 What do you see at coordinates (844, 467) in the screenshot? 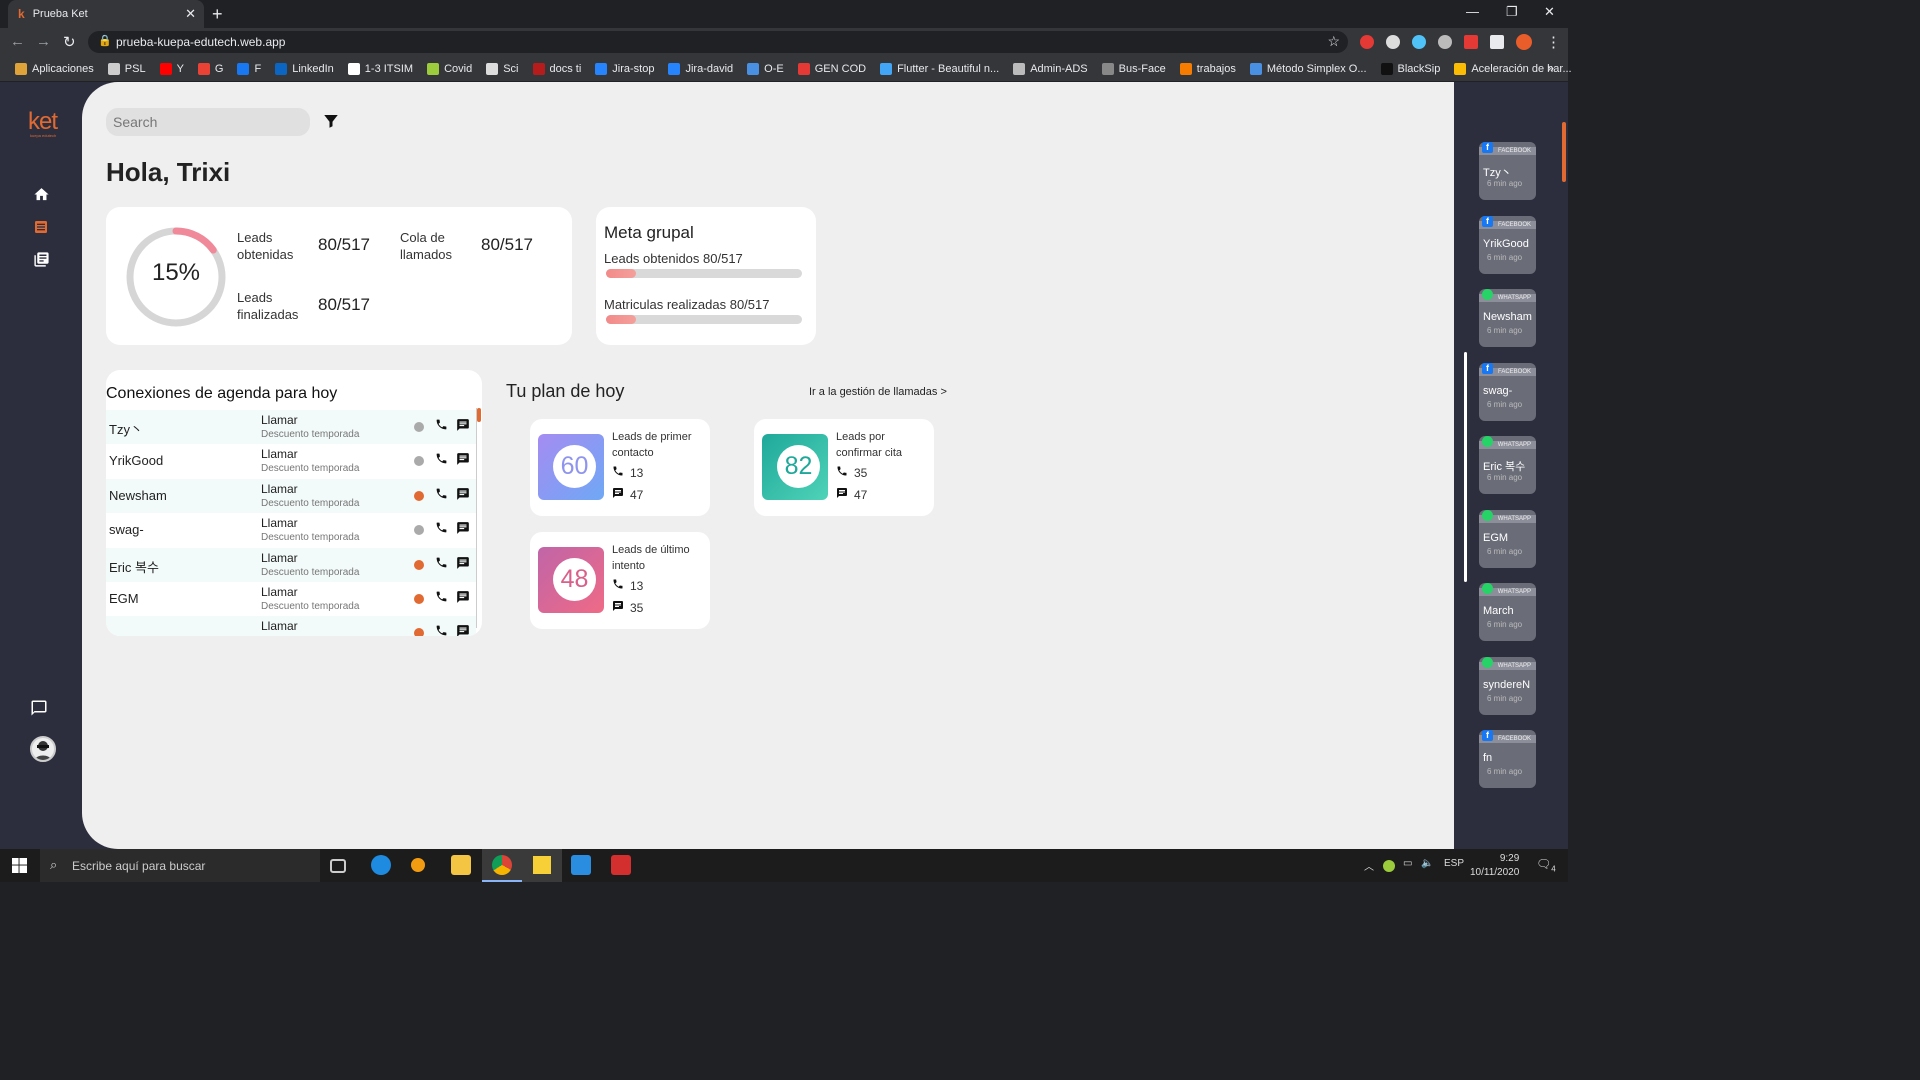
I see `plan-tile: 82 Leads por confirmar cita 35 47` at bounding box center [844, 467].